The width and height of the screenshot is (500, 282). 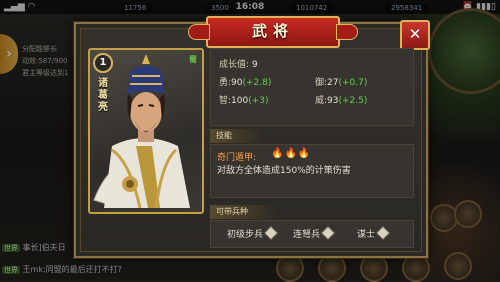 I want to click on close-button: ✕, so click(x=415, y=35).